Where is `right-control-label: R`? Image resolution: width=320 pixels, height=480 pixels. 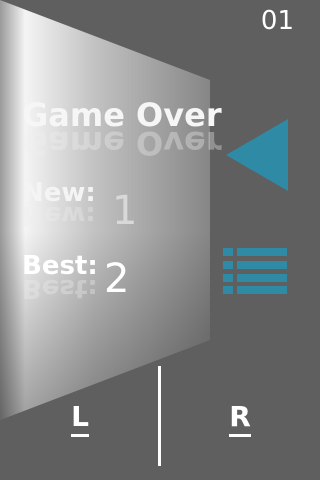 right-control-label: R is located at coordinates (240, 419).